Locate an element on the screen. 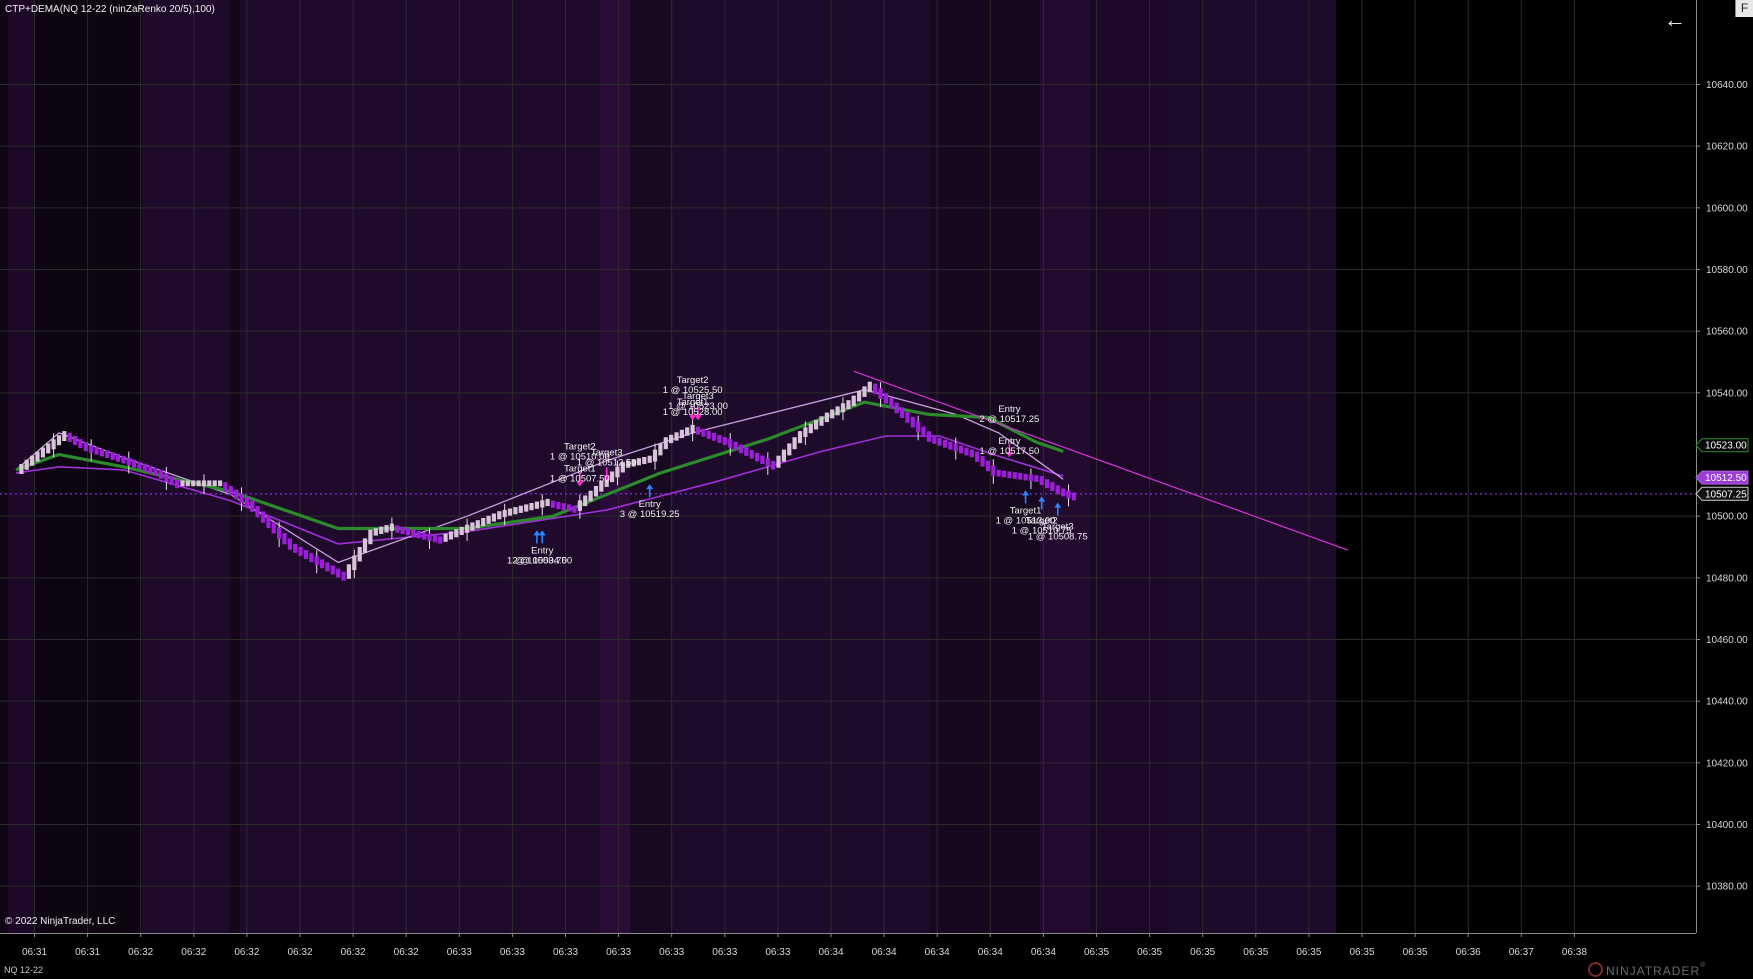 This screenshot has height=979, width=1753. y-tick-label: 10560.00 is located at coordinates (1727, 332).